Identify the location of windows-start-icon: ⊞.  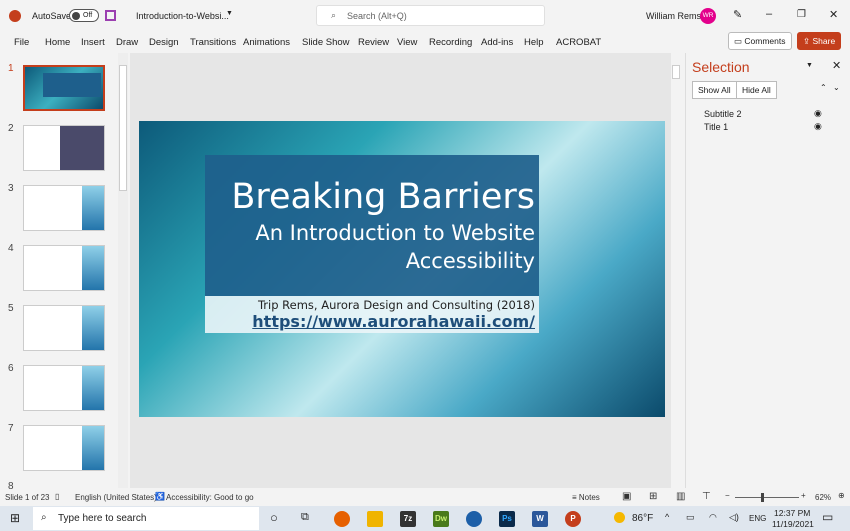
(15, 518).